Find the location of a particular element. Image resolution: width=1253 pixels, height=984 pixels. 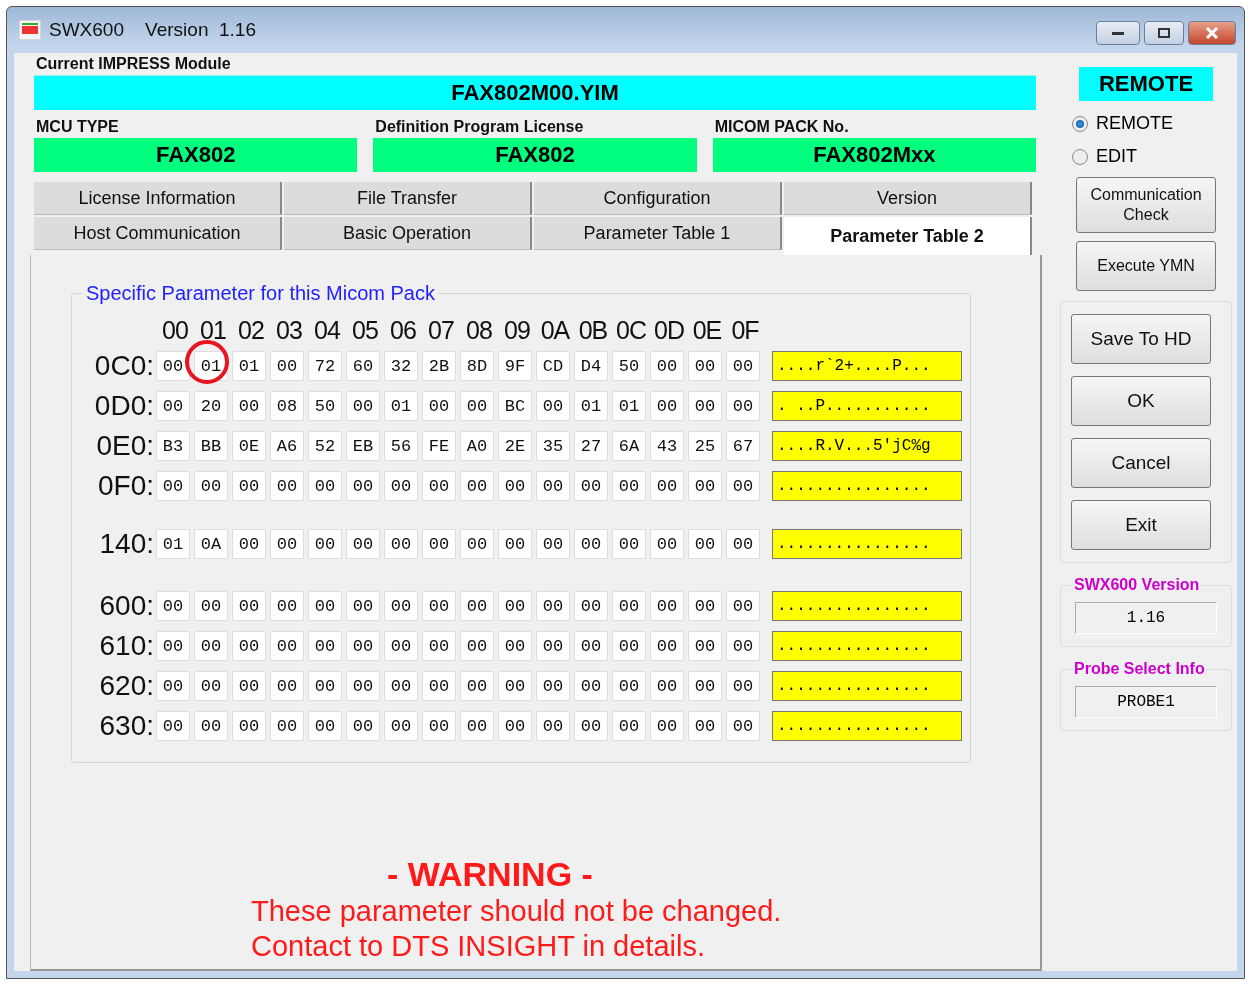

byte-cell: A6 is located at coordinates (287, 446).